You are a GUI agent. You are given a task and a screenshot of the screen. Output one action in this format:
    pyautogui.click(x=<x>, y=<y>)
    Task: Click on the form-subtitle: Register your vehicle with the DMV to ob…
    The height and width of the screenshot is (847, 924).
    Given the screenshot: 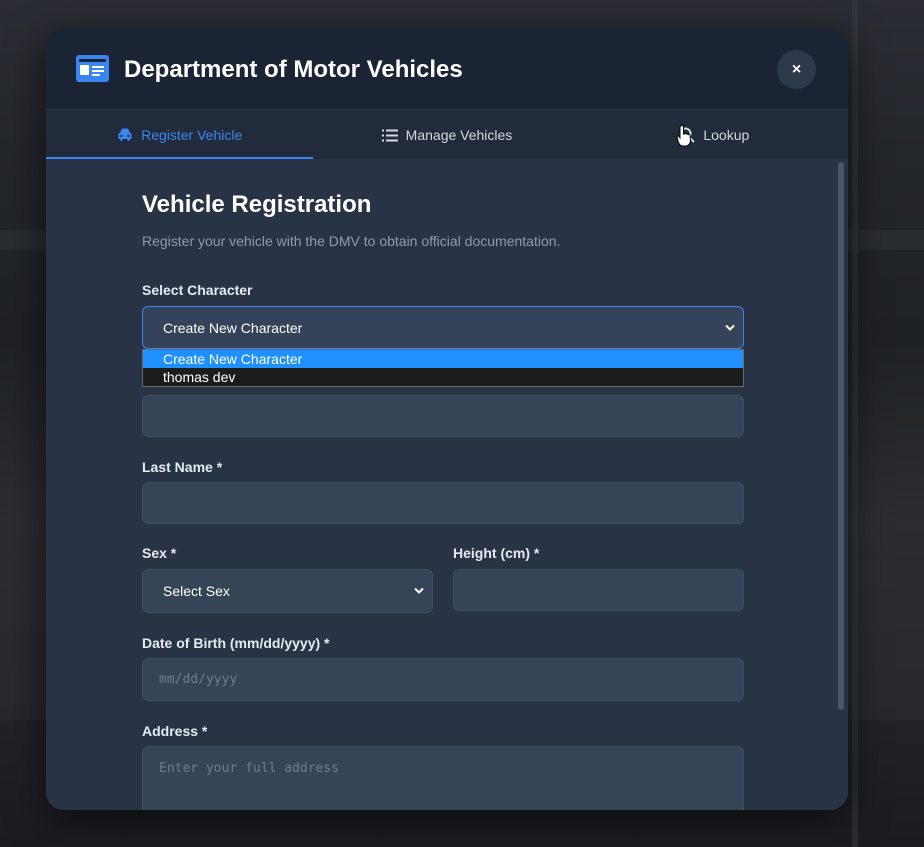 What is the action you would take?
    pyautogui.click(x=351, y=241)
    